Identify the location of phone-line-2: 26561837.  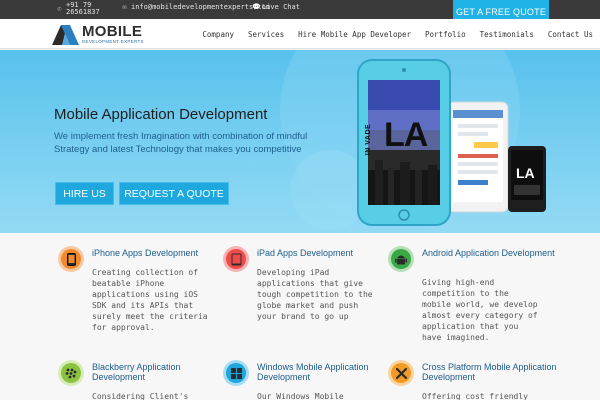
(83, 12).